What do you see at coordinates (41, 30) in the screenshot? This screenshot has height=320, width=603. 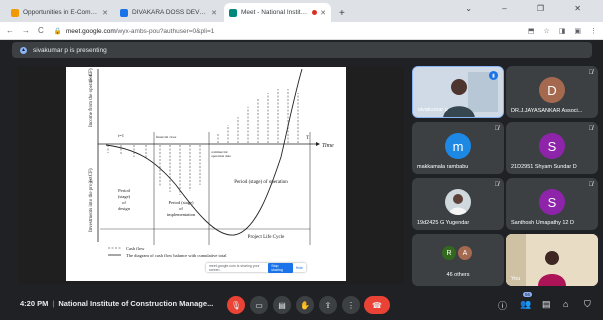 I see `reload-icon: C` at bounding box center [41, 30].